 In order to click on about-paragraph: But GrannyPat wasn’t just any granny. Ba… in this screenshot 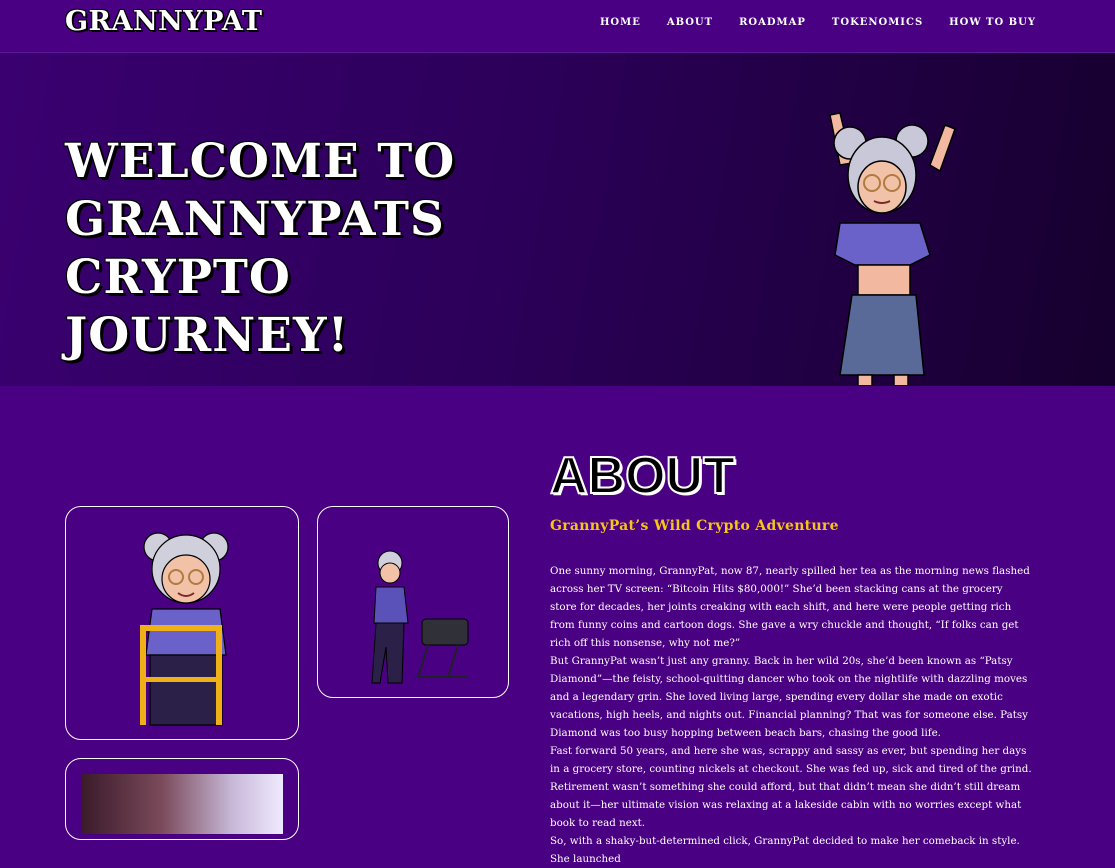, I will do `click(789, 697)`.